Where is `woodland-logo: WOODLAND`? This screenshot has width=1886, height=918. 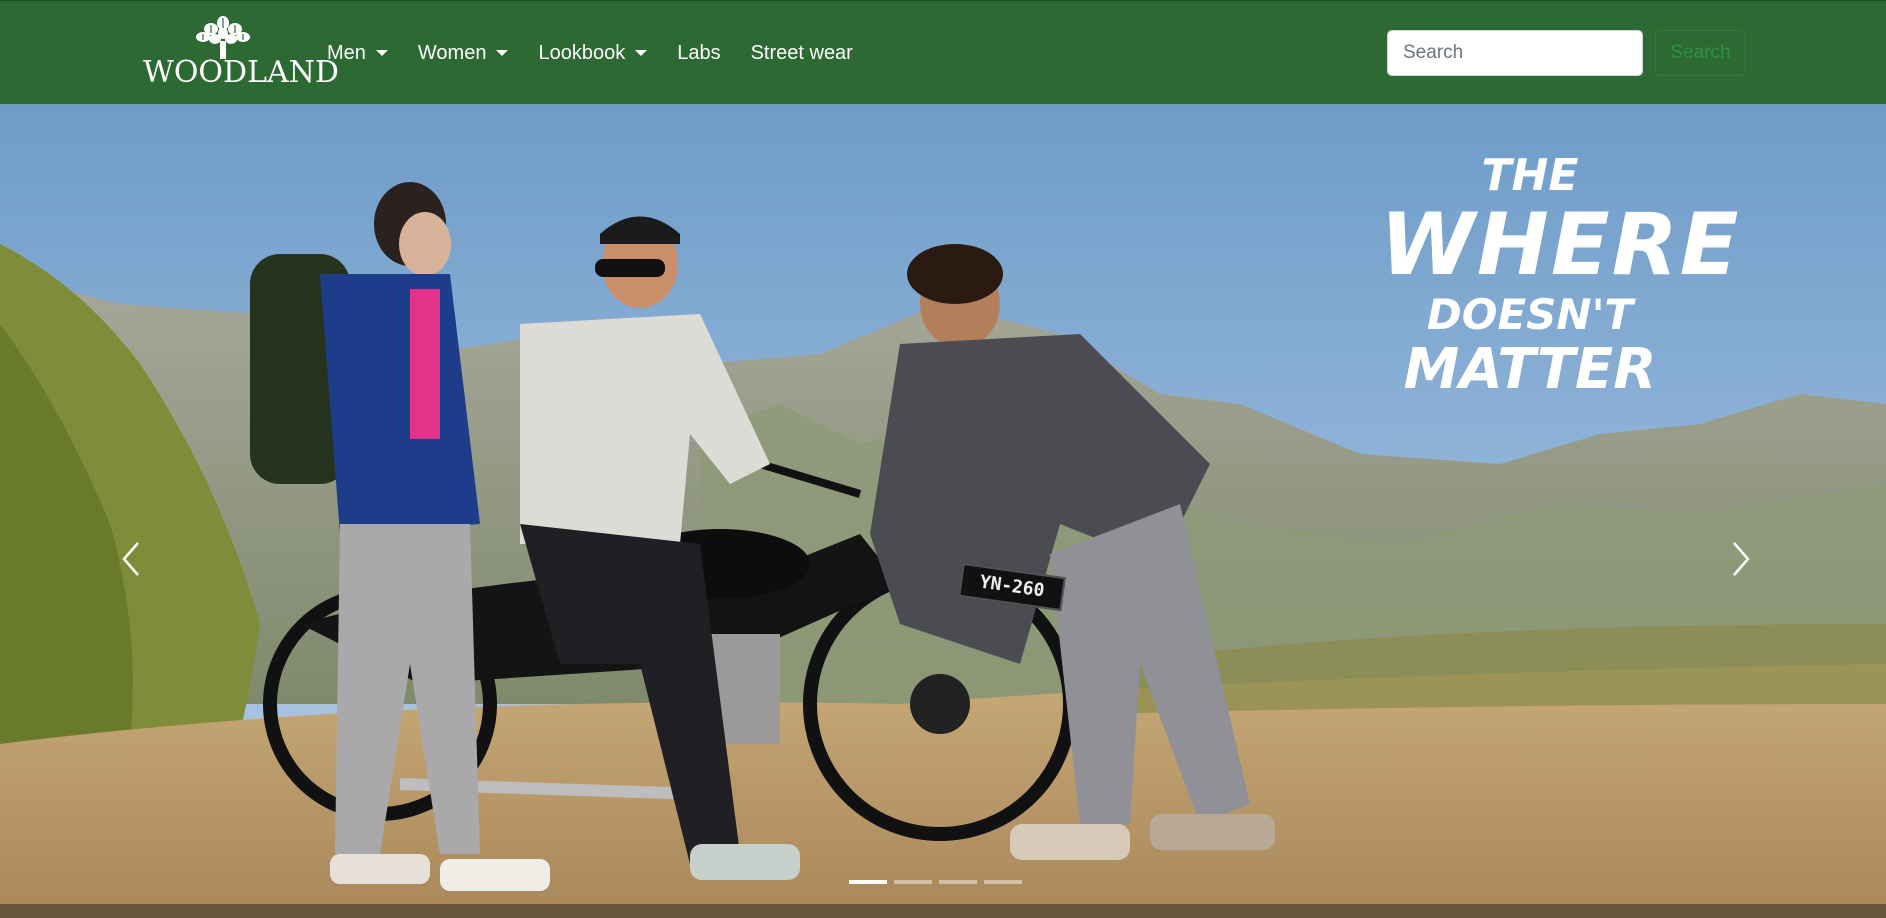 woodland-logo: WOODLAND is located at coordinates (241, 54).